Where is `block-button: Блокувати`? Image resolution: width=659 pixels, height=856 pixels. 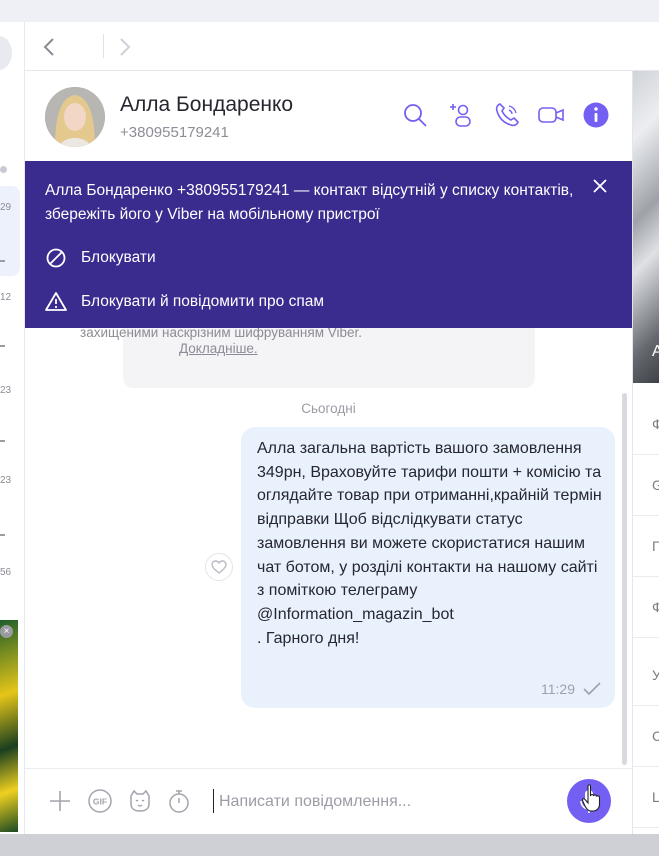
block-button: Блокувати is located at coordinates (100, 258).